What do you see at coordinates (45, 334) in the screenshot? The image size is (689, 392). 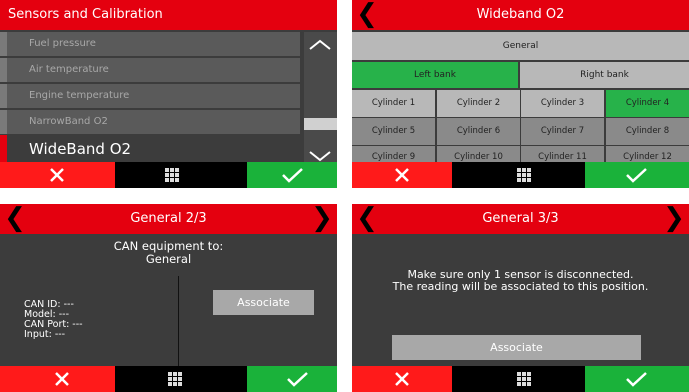 I see `input-label: Input: ---` at bounding box center [45, 334].